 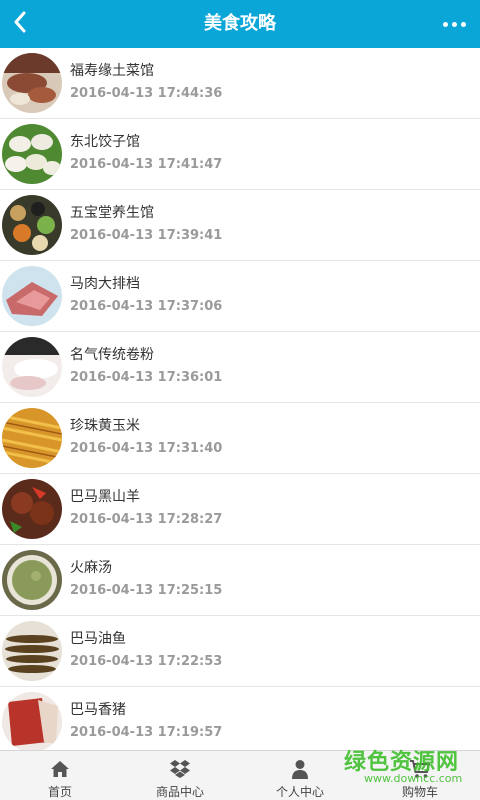 What do you see at coordinates (146, 377) in the screenshot?
I see `item-timestamp: 2016-04-13 17:36:01` at bounding box center [146, 377].